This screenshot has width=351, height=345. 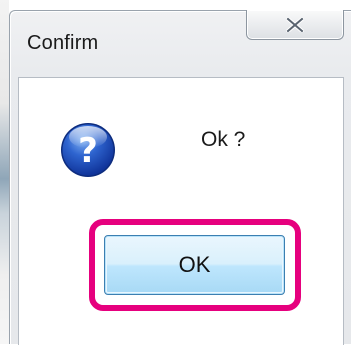 What do you see at coordinates (4, 172) in the screenshot?
I see `desktop-background` at bounding box center [4, 172].